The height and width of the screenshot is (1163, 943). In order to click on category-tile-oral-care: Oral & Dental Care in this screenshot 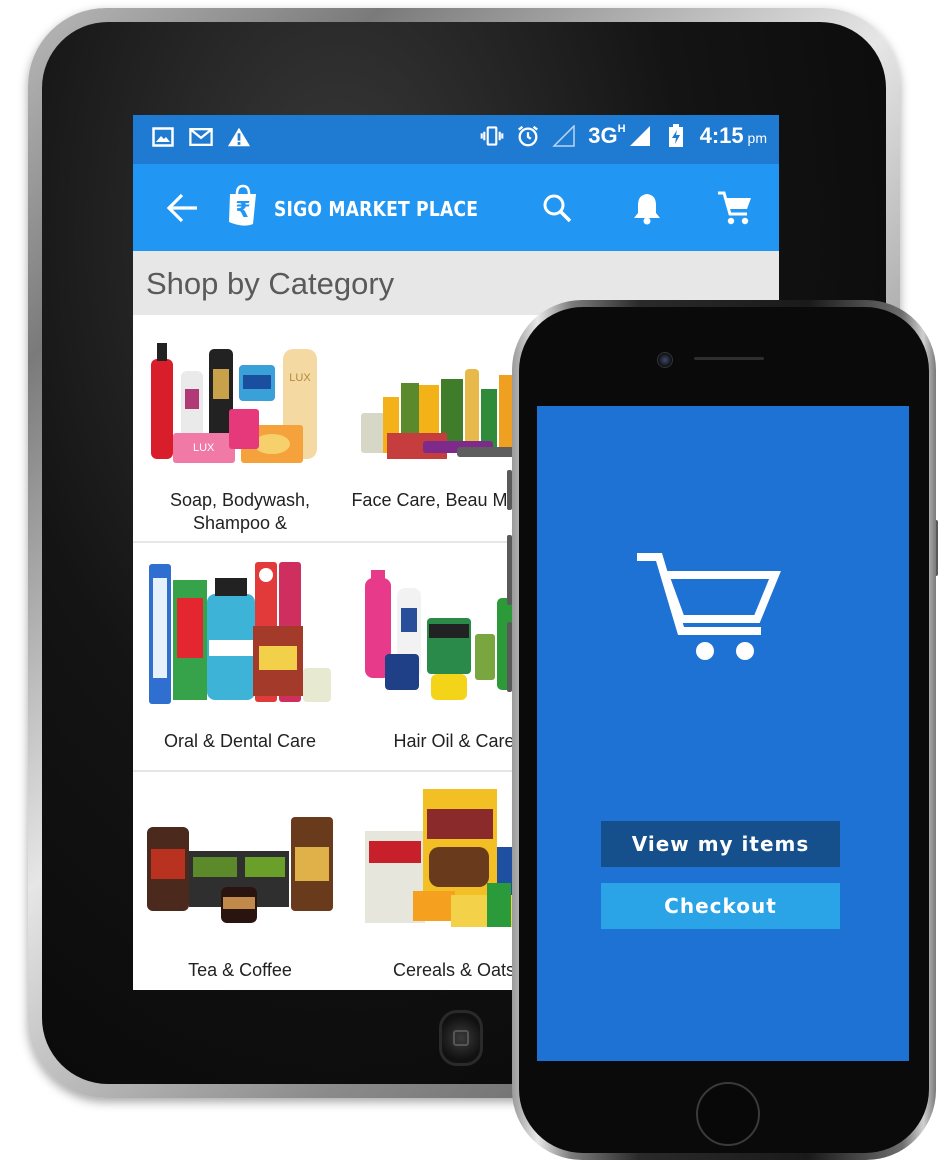, I will do `click(241, 658)`.